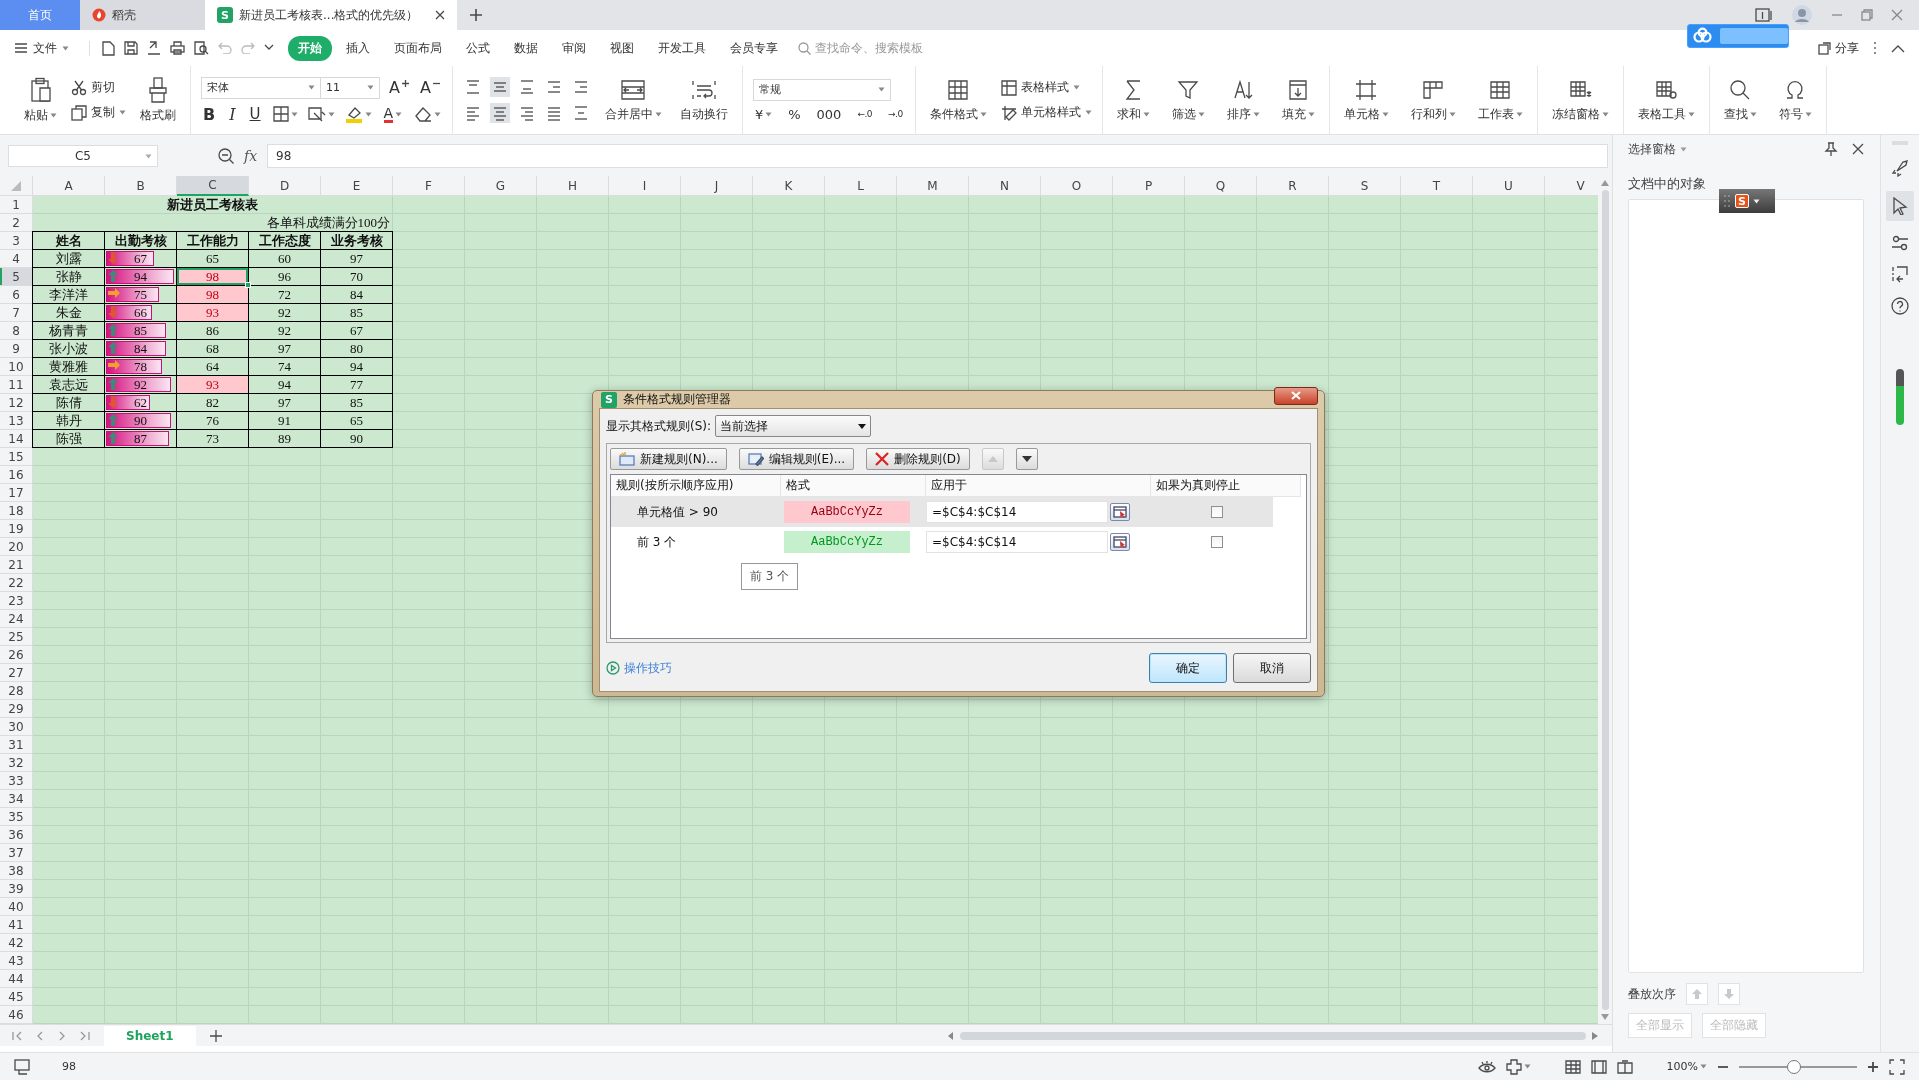 Image resolution: width=1919 pixels, height=1080 pixels. I want to click on restore-icon, so click(1867, 15).